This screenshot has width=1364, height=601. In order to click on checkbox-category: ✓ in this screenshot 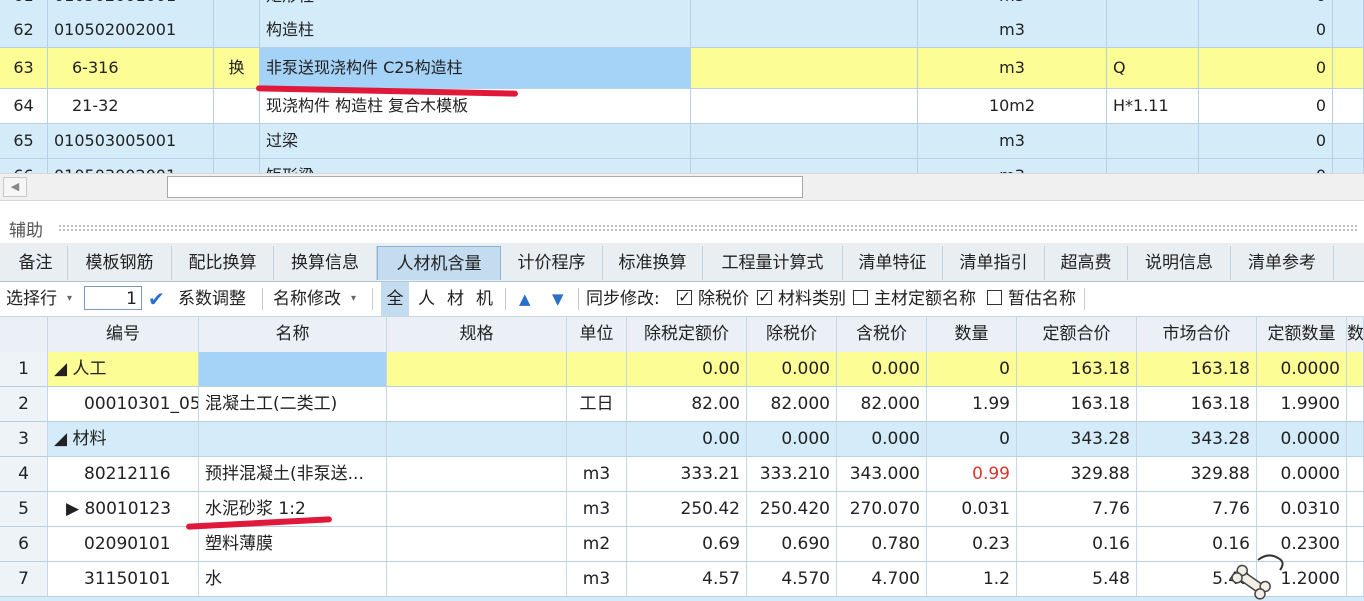, I will do `click(764, 297)`.